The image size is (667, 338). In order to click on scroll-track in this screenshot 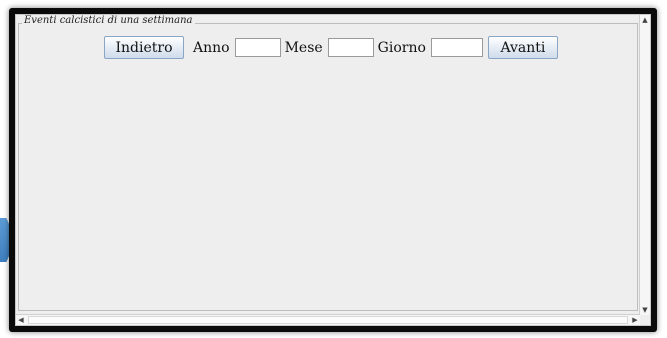, I will do `click(328, 320)`.